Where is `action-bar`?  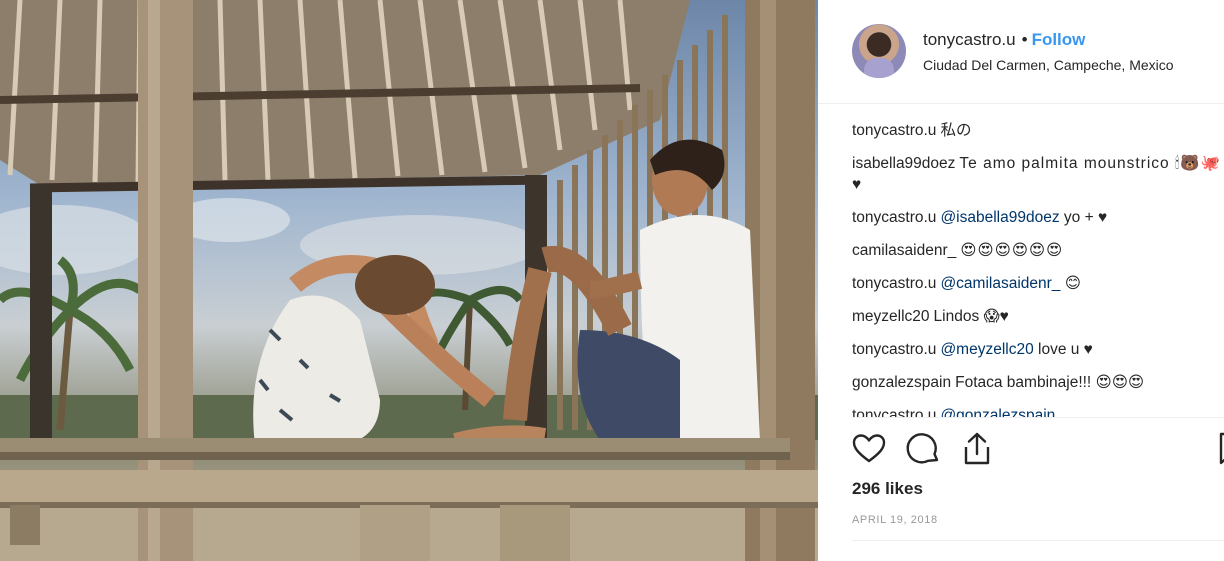
action-bar is located at coordinates (1037, 450).